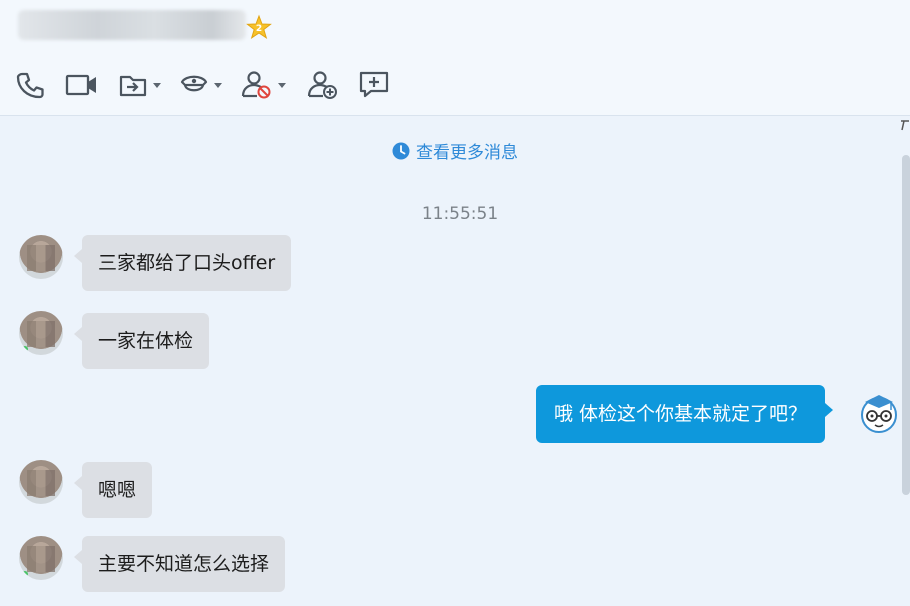  What do you see at coordinates (182, 263) in the screenshot?
I see `message-bubble-incoming: 三家都给了口头offer` at bounding box center [182, 263].